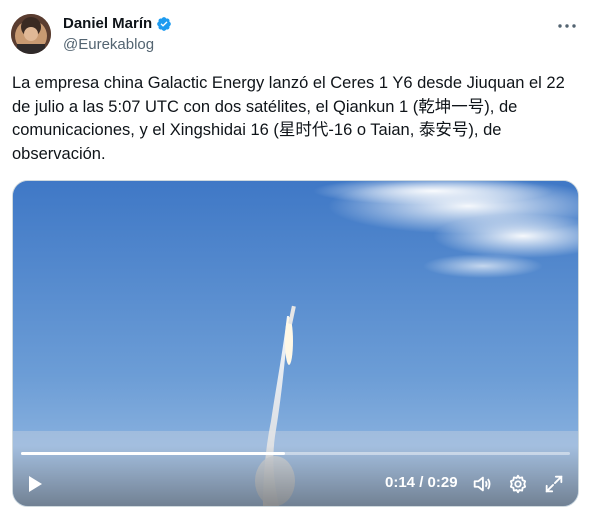  Describe the element at coordinates (442, 482) in the screenshot. I see `video-duration: 0:29` at that location.